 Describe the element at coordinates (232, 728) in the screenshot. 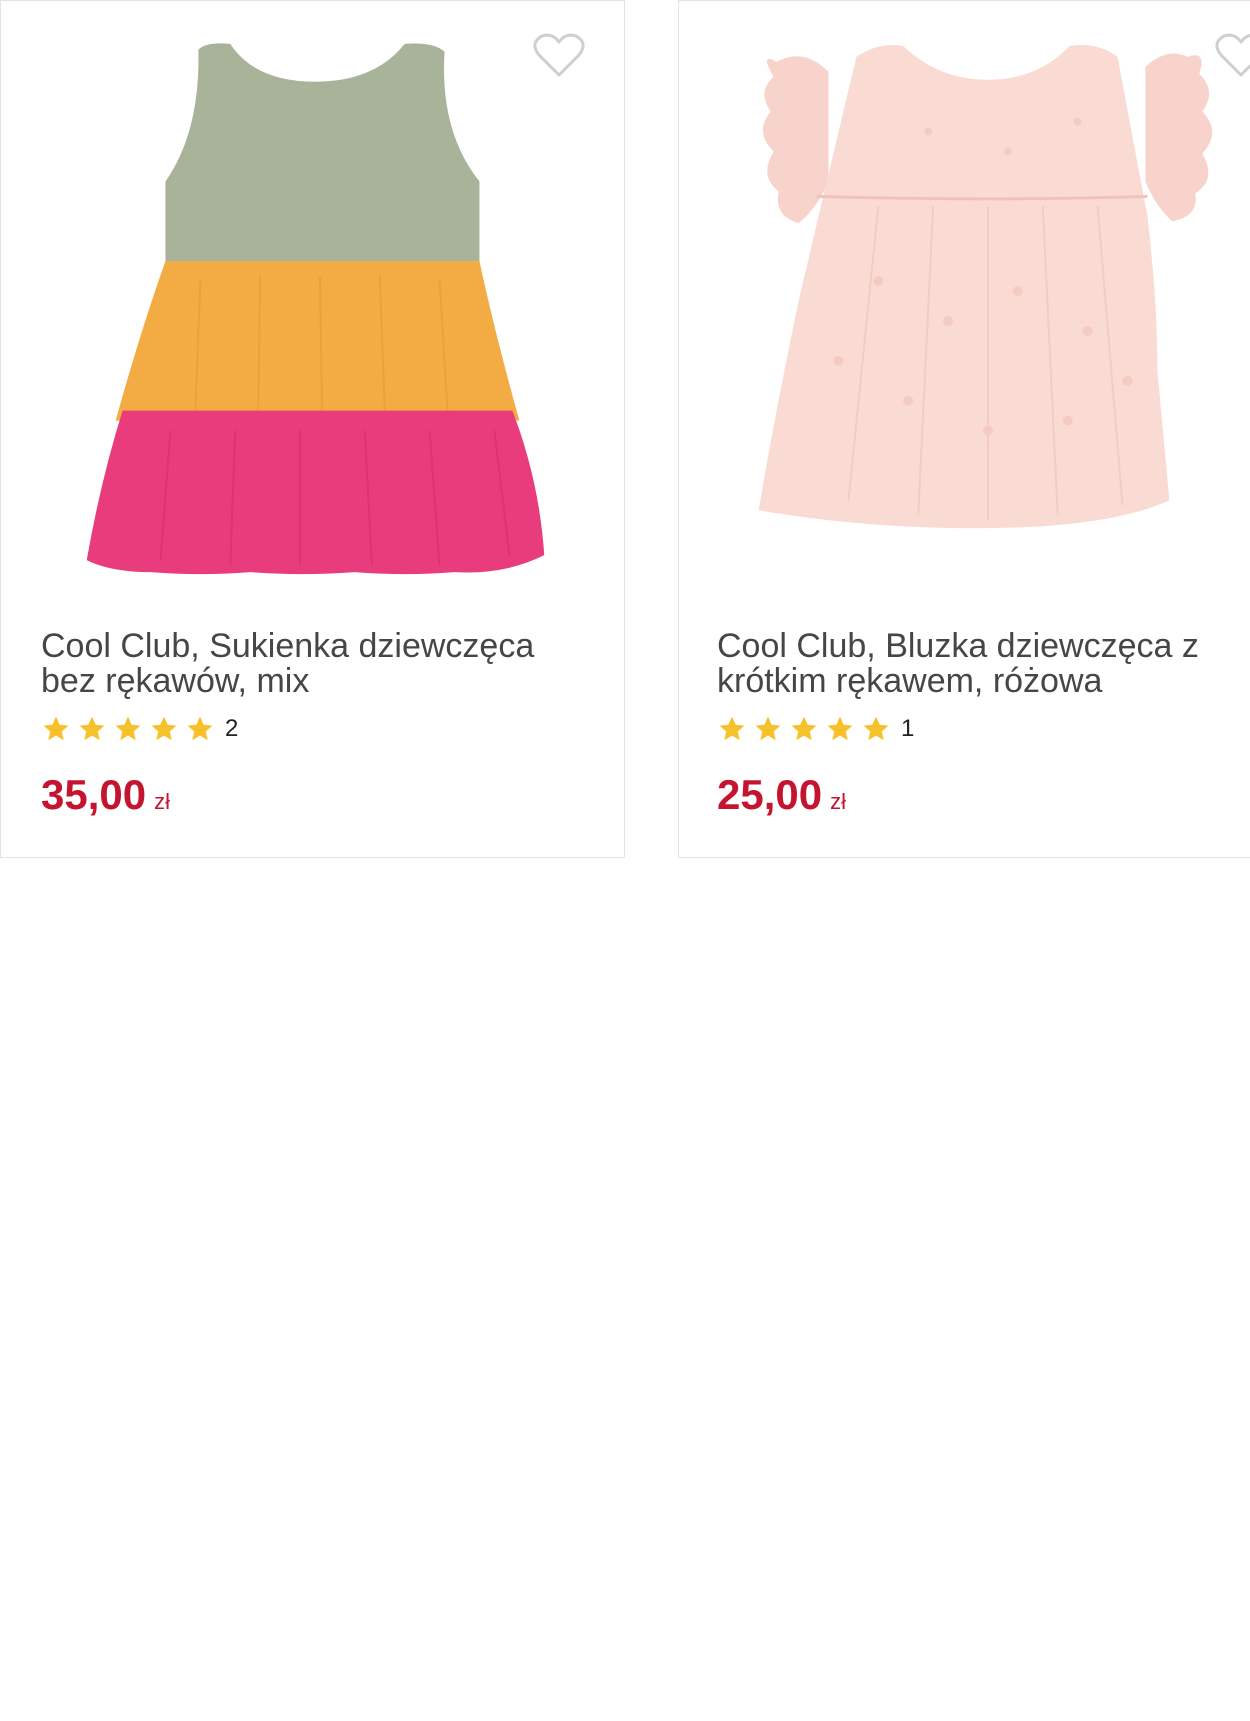

I see `rating-count: 2` at that location.